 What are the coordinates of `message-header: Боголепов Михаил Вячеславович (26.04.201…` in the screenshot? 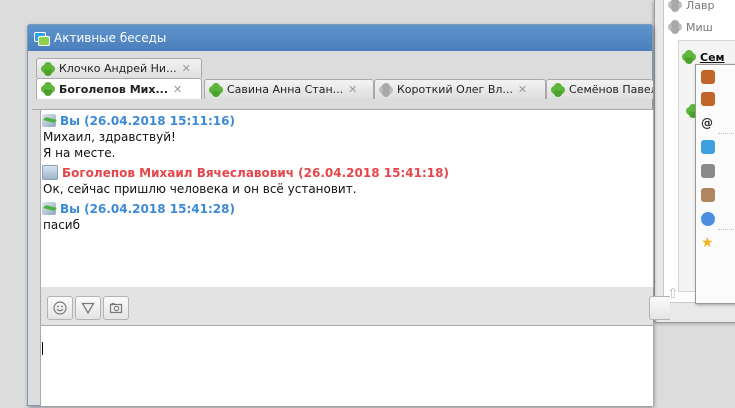 It's located at (347, 172).